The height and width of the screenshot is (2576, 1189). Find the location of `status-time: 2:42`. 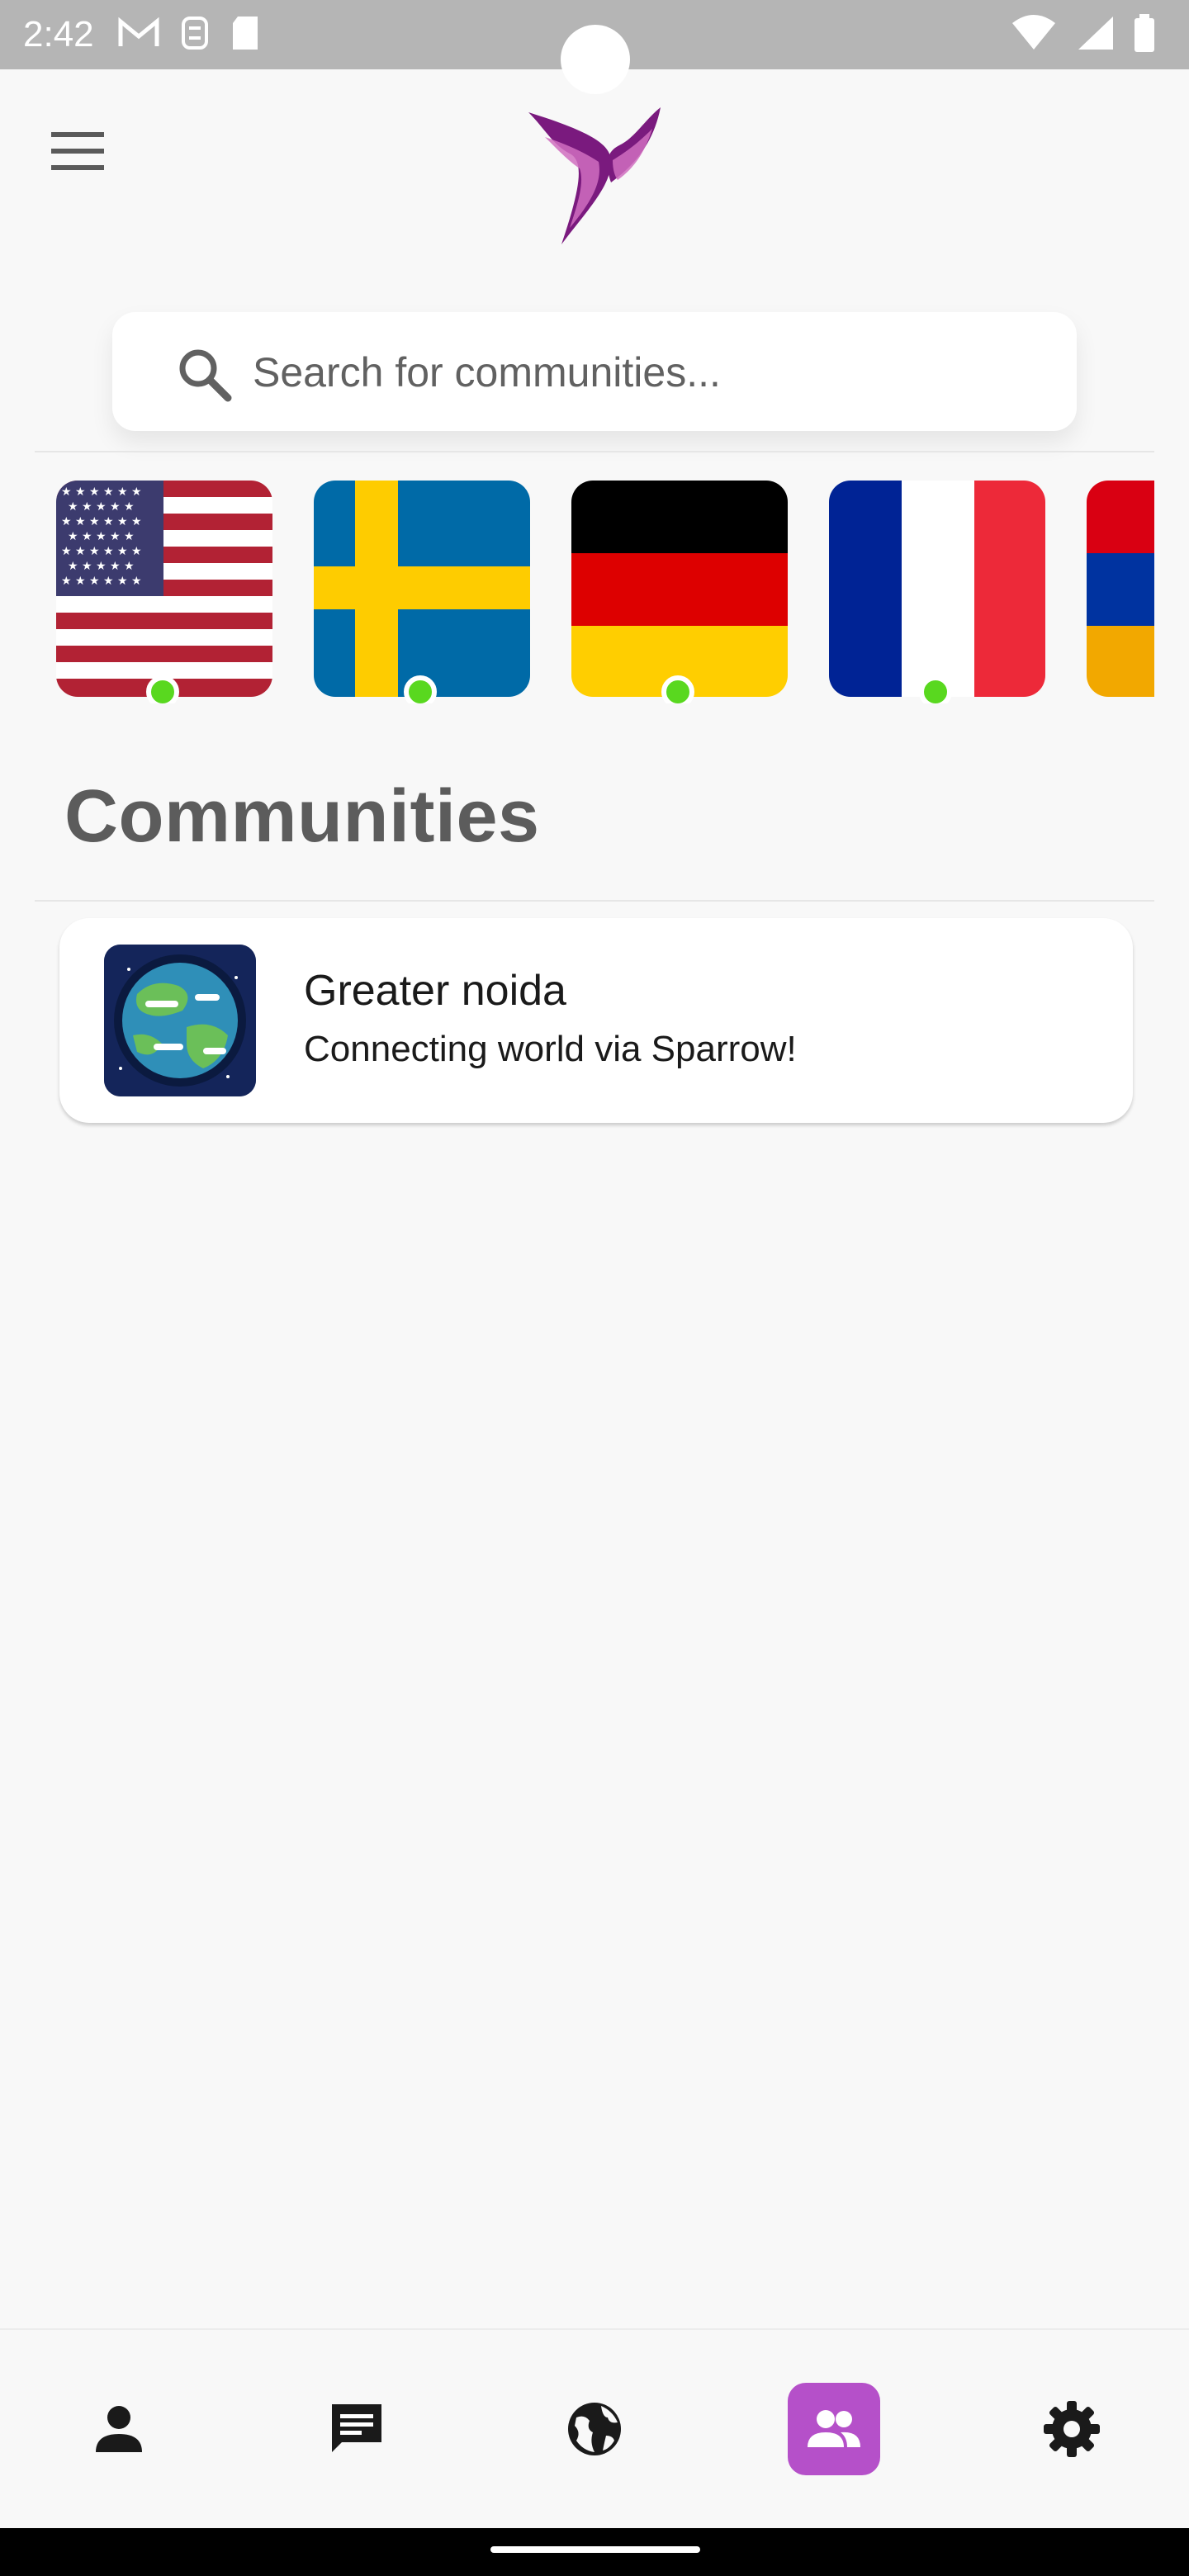

status-time: 2:42 is located at coordinates (58, 34).